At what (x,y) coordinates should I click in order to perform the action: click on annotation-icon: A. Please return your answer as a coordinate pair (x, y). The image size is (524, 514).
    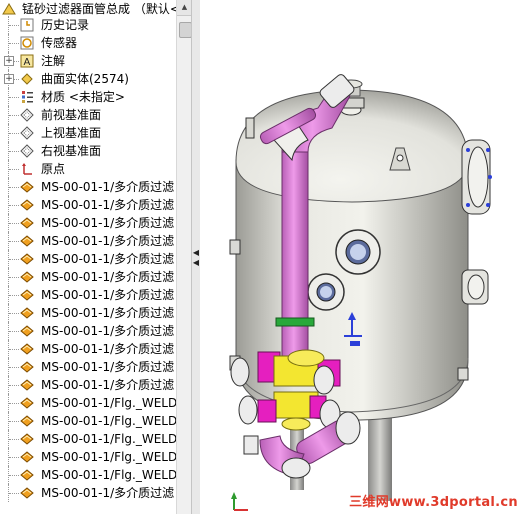
    Looking at the image, I should click on (27, 61).